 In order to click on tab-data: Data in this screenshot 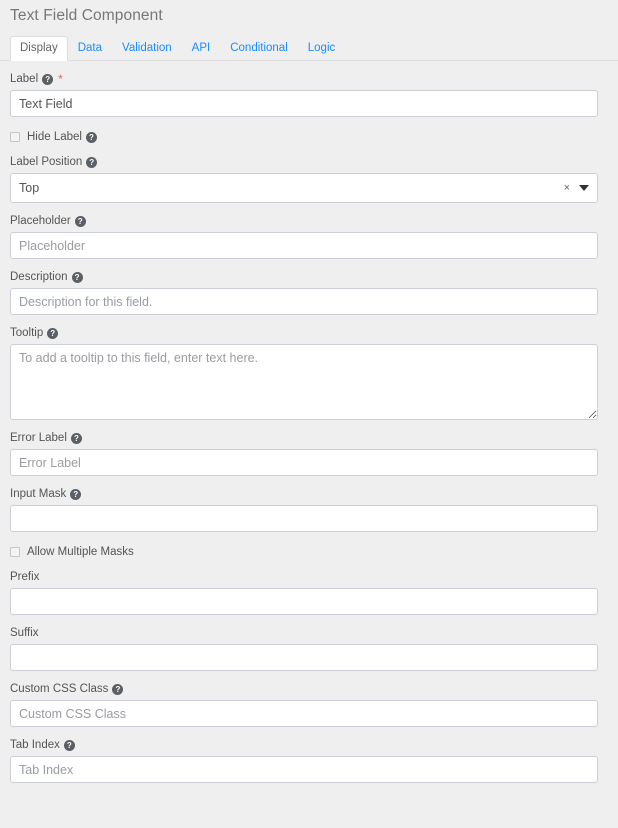, I will do `click(90, 48)`.